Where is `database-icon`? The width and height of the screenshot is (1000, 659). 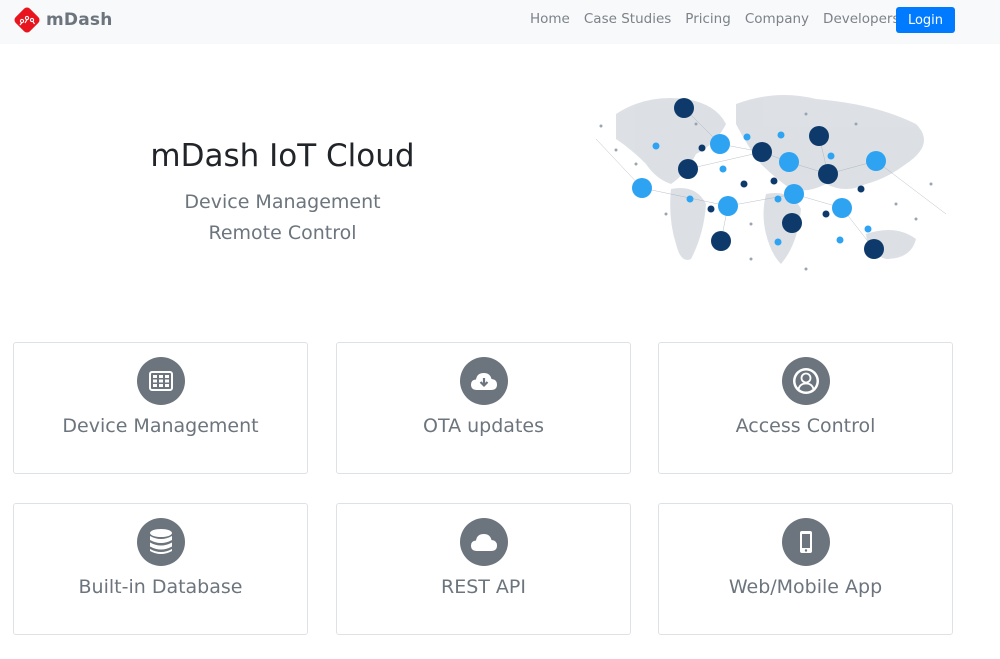 database-icon is located at coordinates (160, 542).